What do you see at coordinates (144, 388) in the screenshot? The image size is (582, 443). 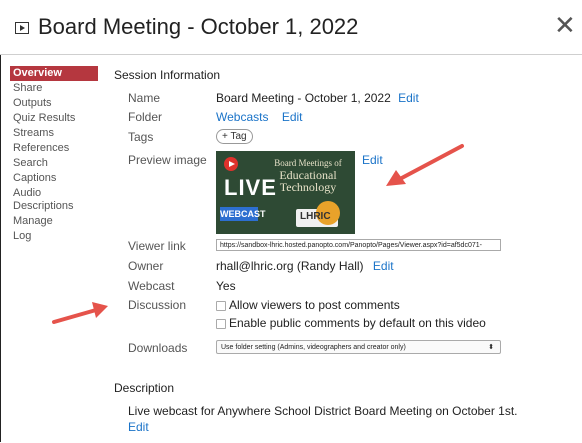 I see `description-heading: Description` at bounding box center [144, 388].